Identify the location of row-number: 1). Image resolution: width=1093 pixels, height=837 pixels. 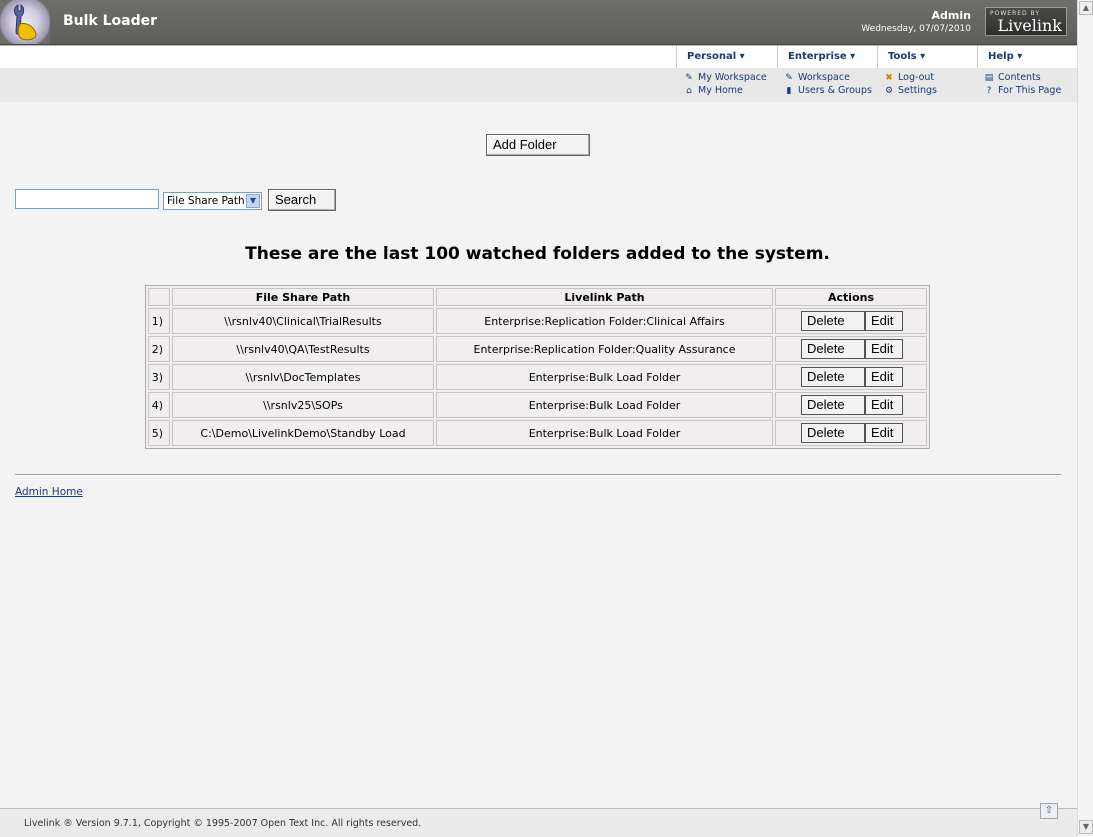
(159, 321).